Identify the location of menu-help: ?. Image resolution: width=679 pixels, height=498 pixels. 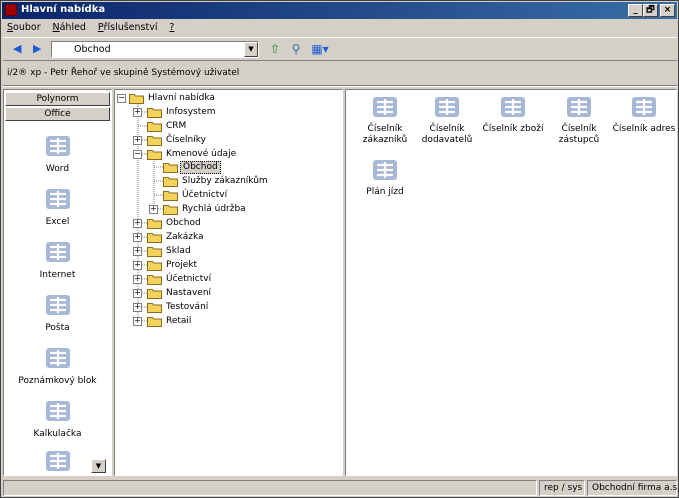
(172, 26).